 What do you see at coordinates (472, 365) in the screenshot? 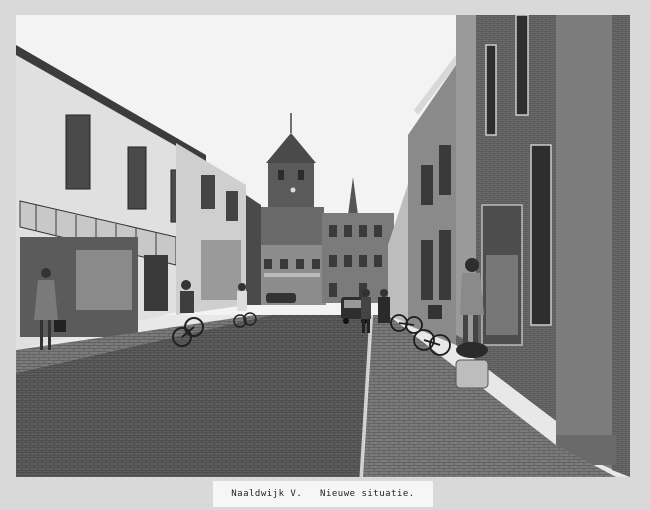
I see `flower-basket` at bounding box center [472, 365].